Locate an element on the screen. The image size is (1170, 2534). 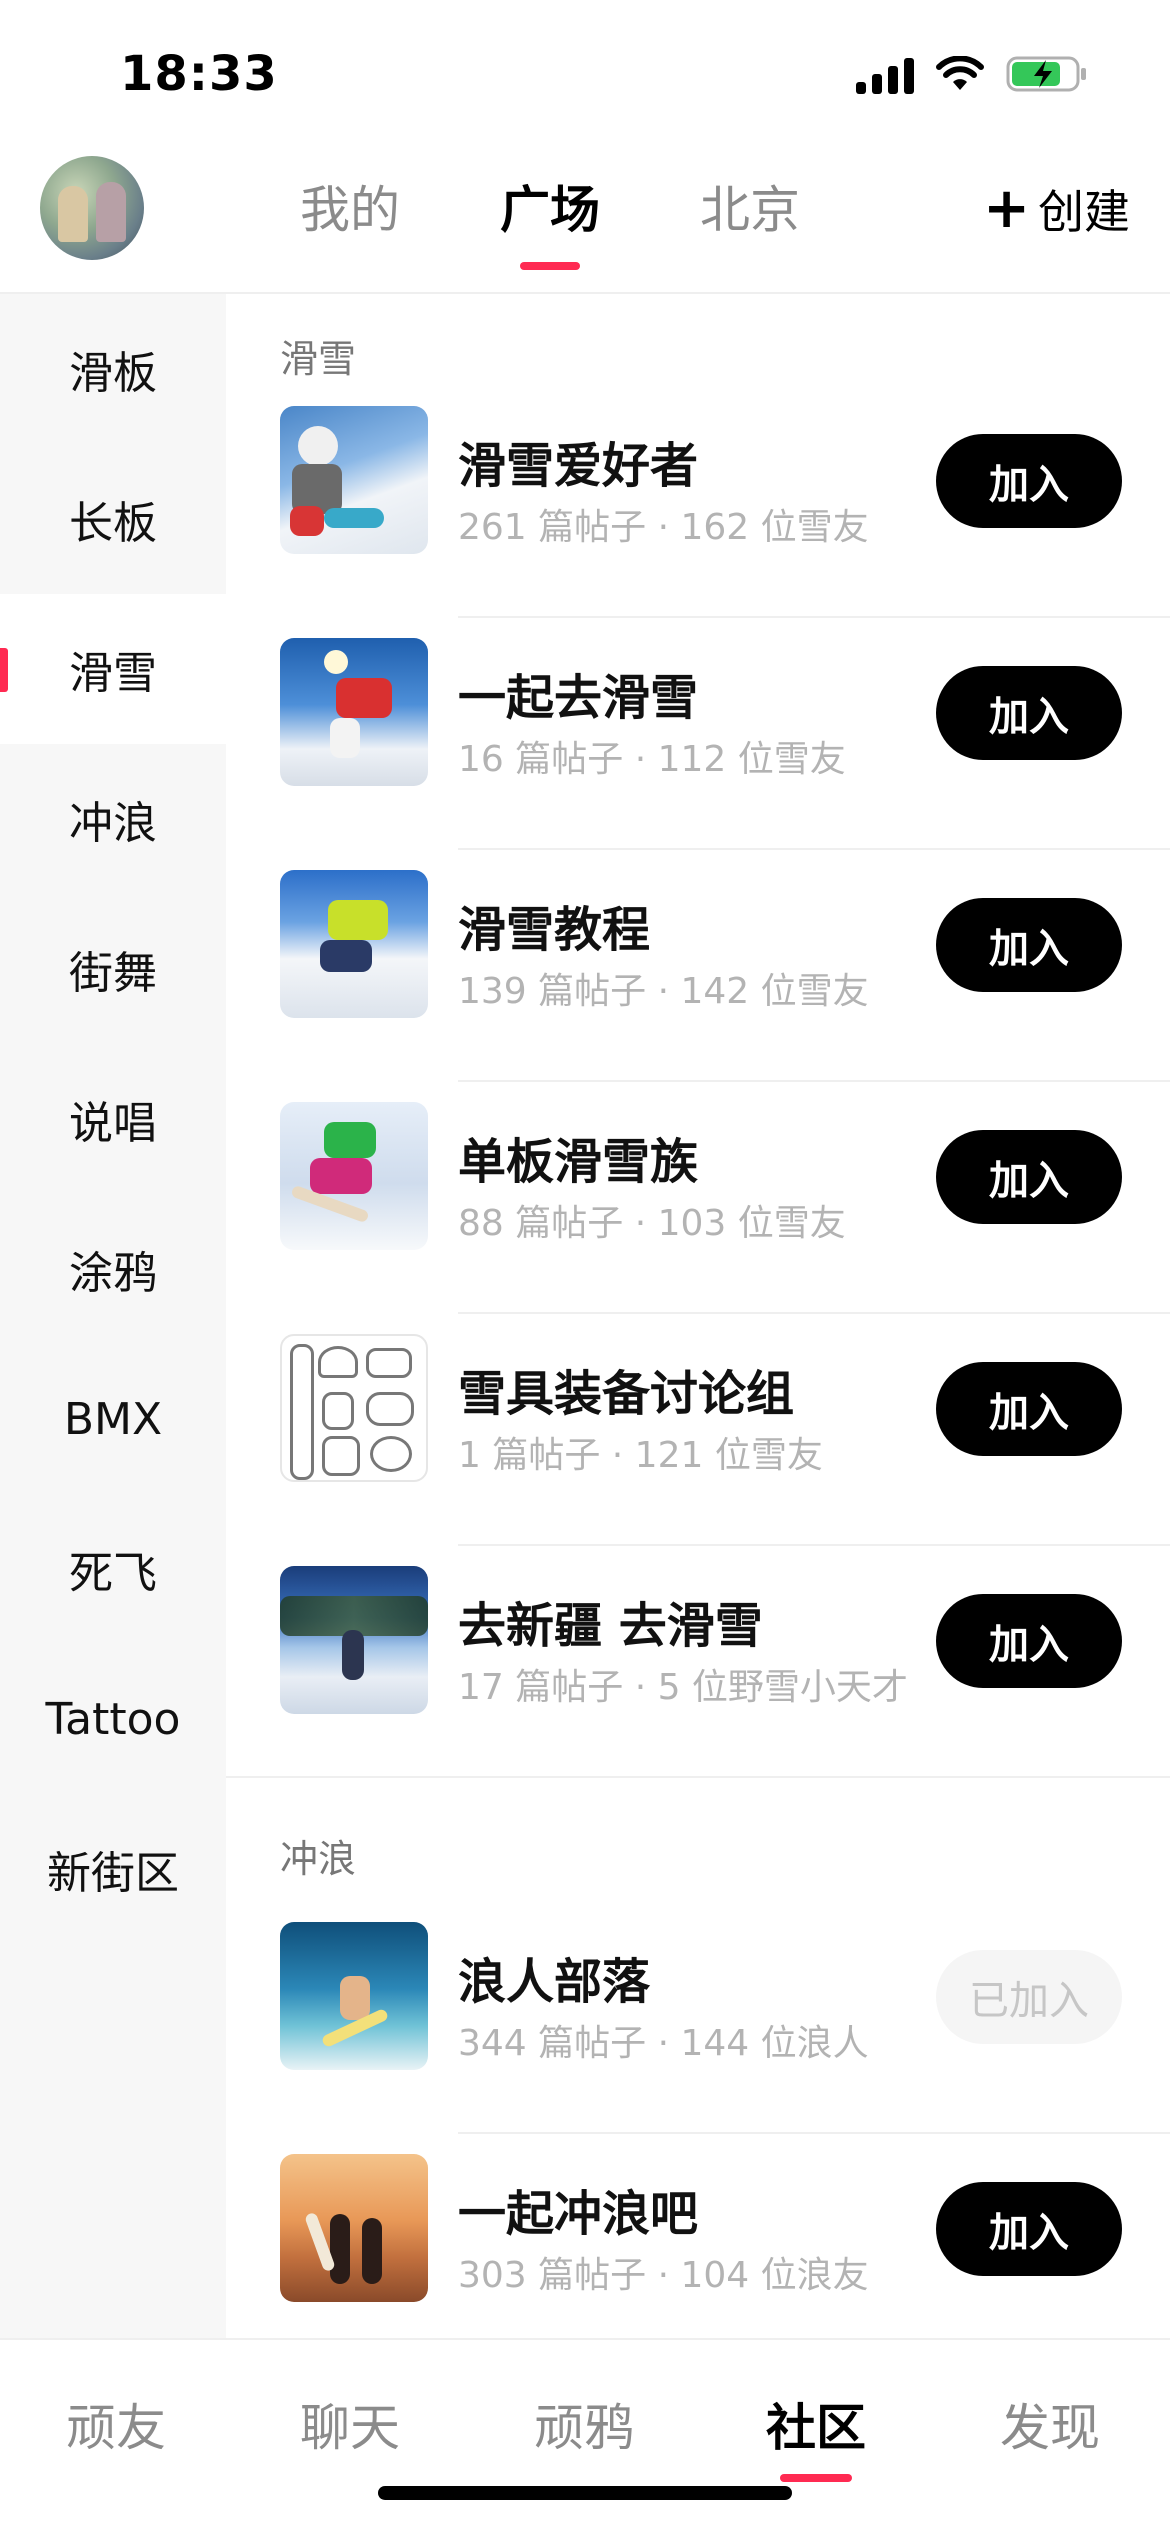
group-name: 浪人部落 is located at coordinates (554, 1982).